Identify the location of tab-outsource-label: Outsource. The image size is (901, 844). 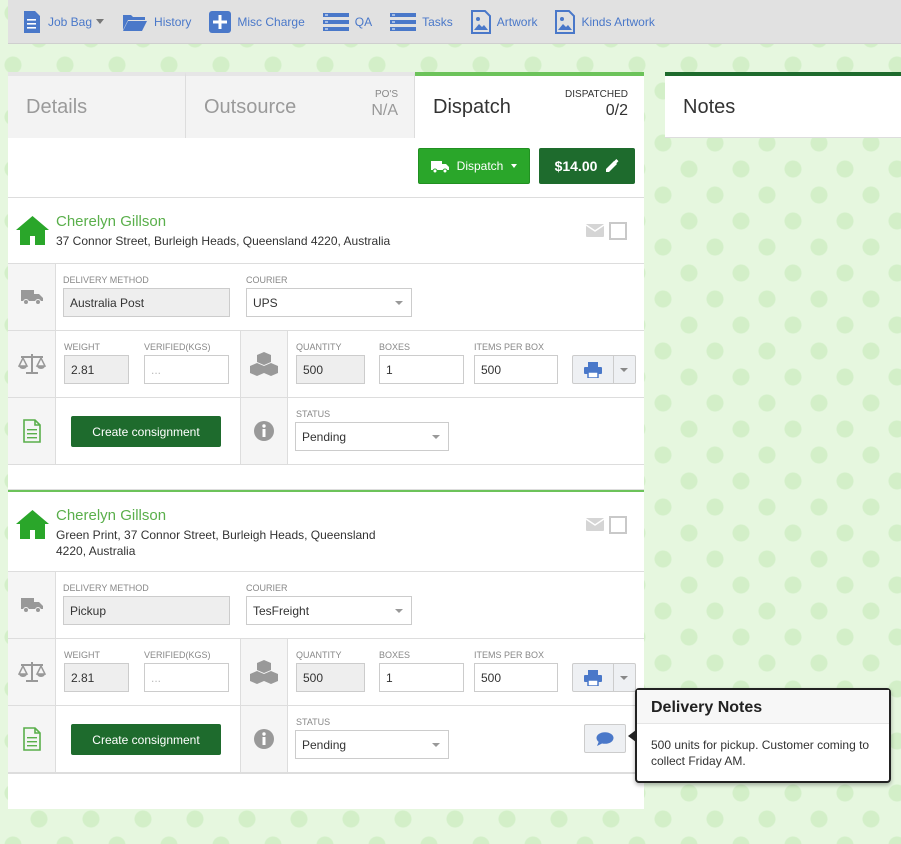
(250, 107).